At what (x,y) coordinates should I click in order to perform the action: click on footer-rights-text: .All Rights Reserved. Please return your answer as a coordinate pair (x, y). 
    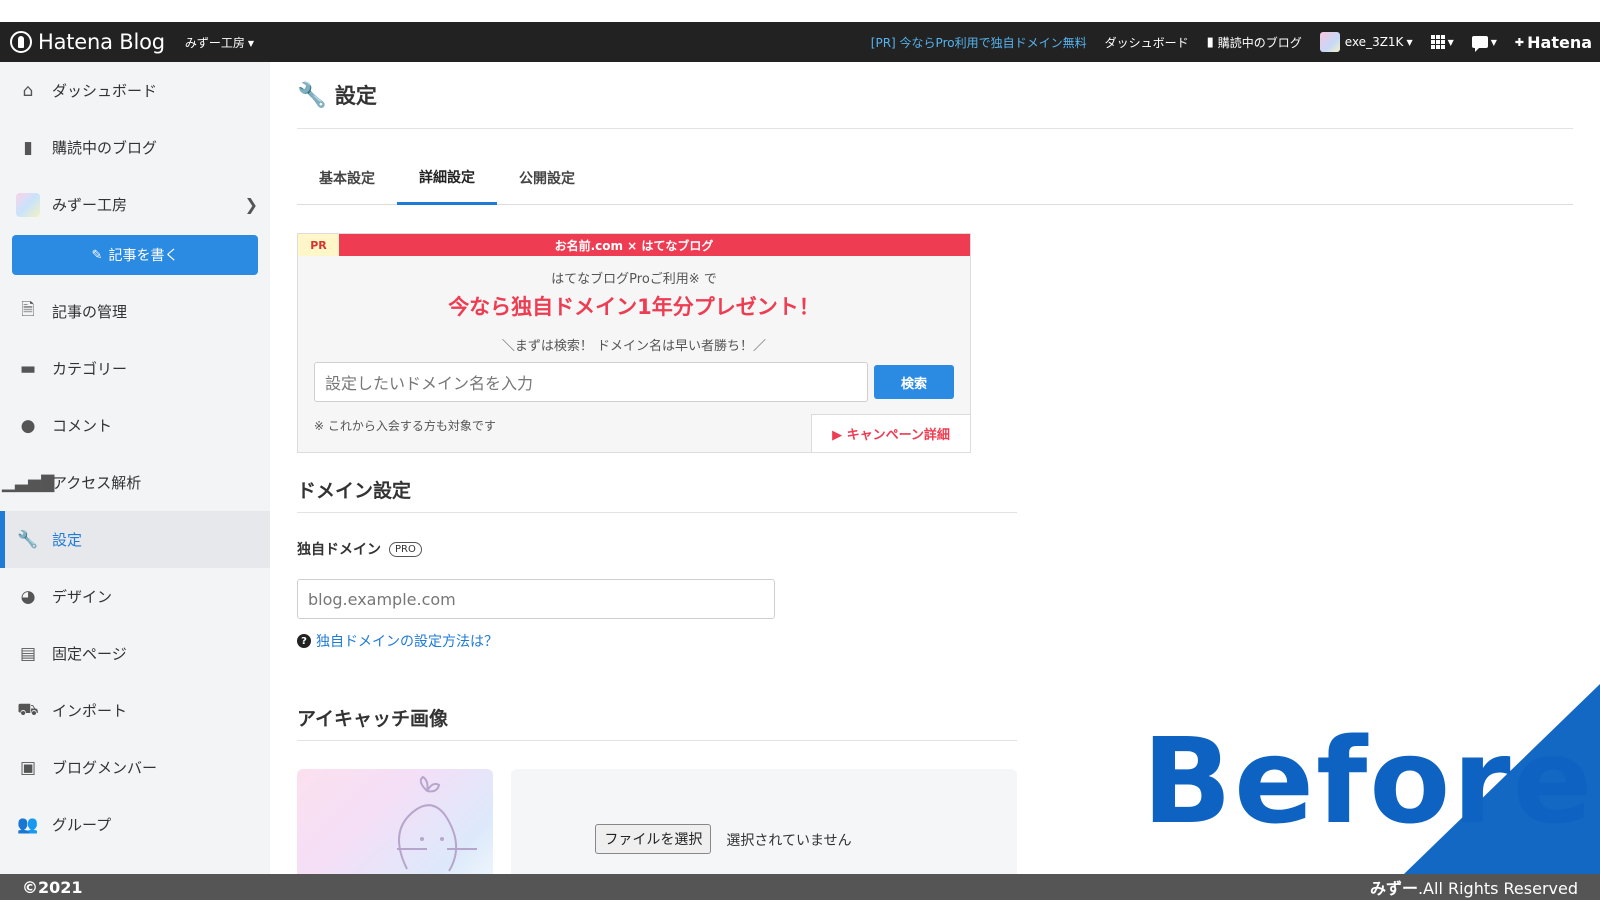
    Looking at the image, I should click on (1497, 888).